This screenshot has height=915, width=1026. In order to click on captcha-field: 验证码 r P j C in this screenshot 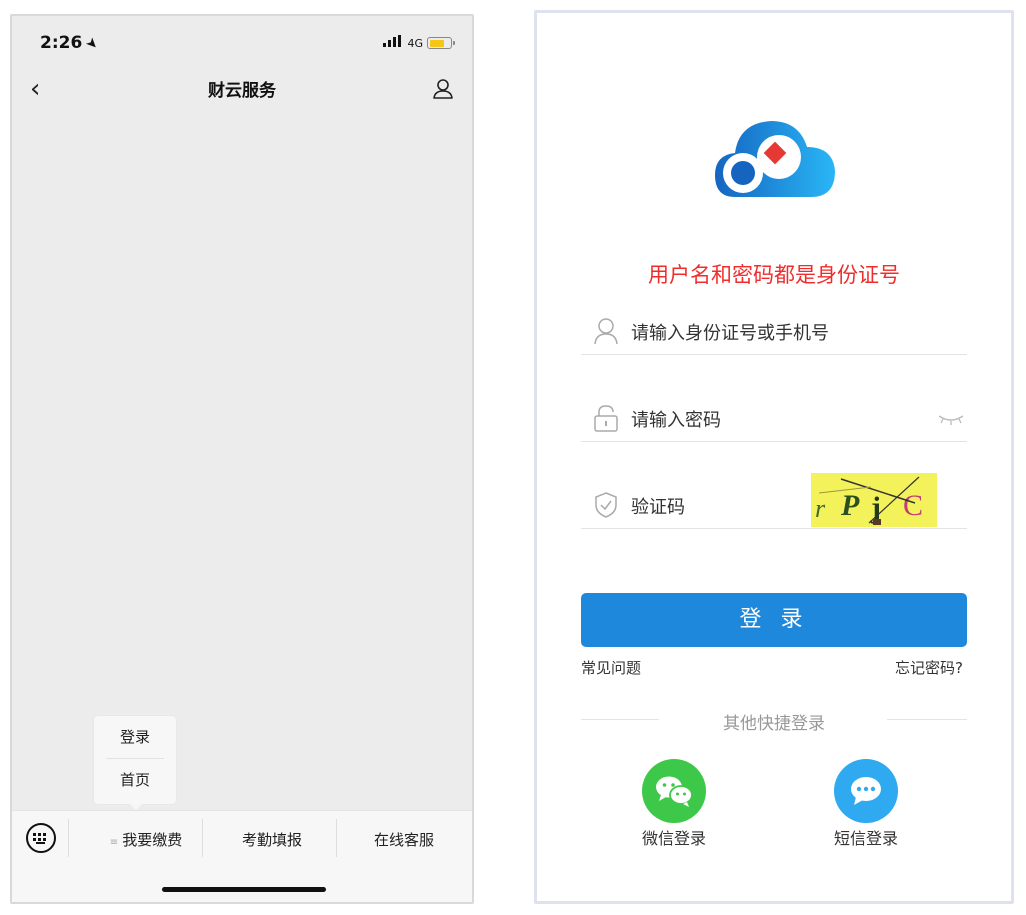, I will do `click(774, 501)`.